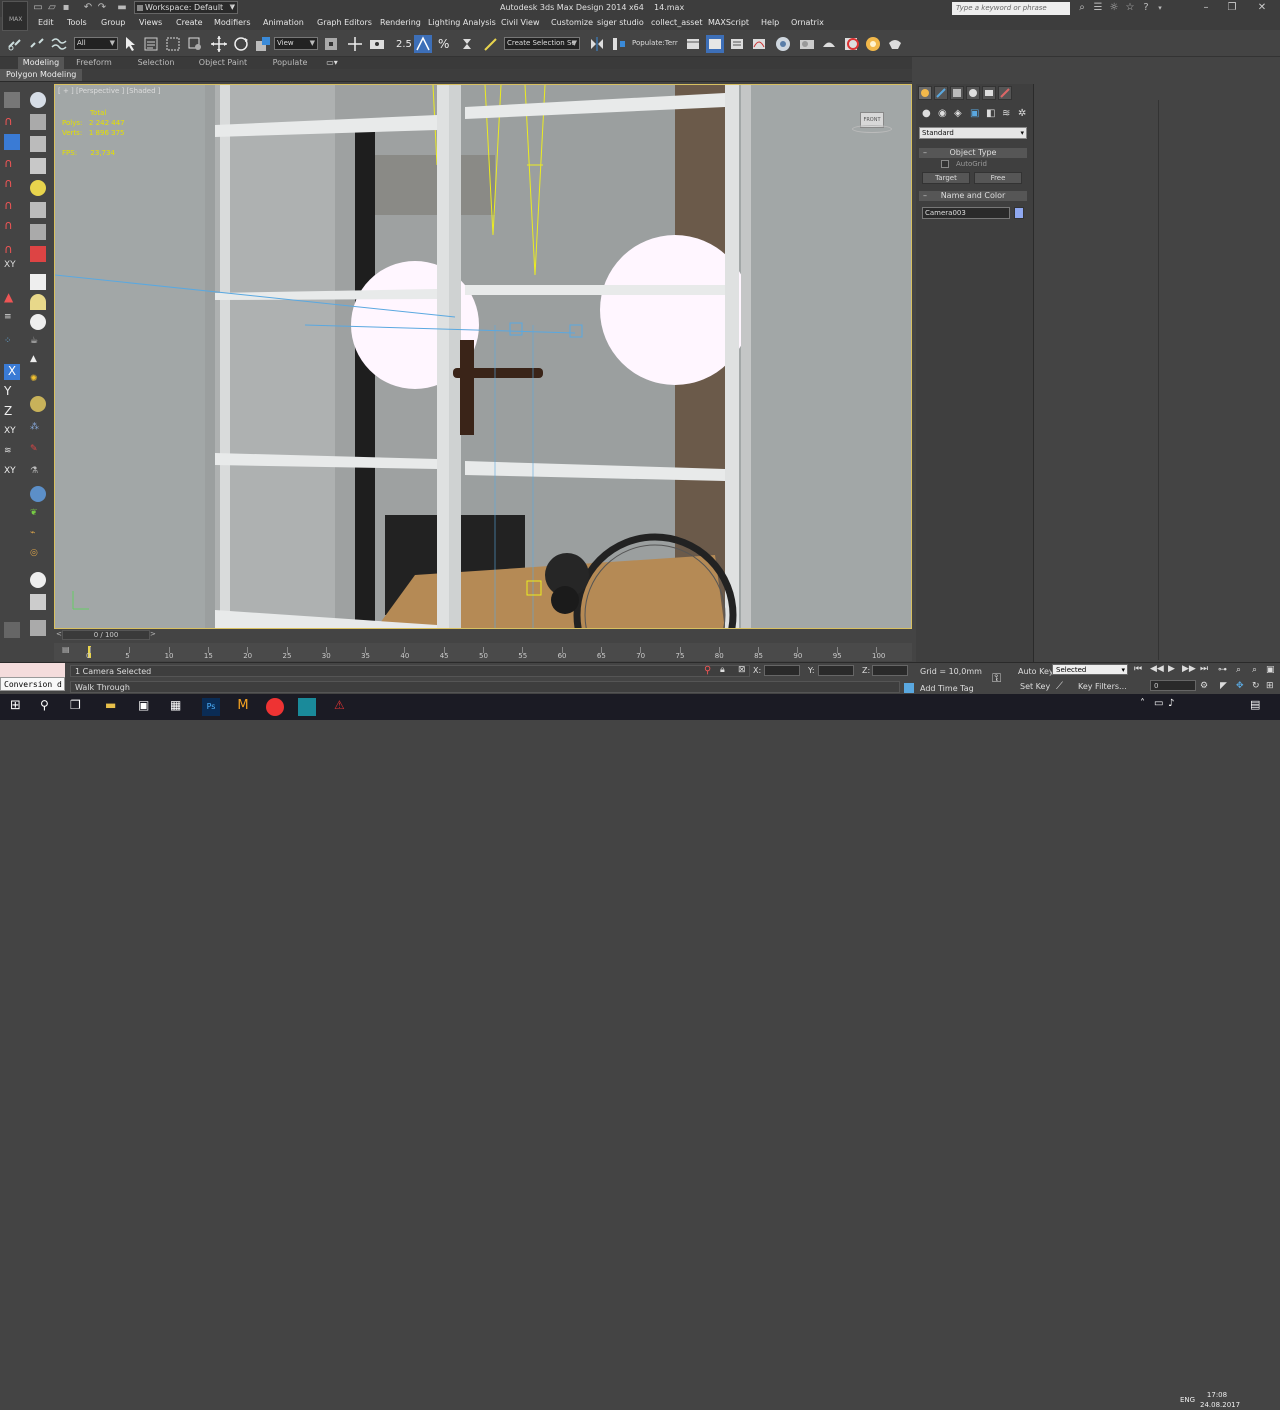 This screenshot has height=1410, width=1280. Describe the element at coordinates (12, 142) in the screenshot. I see `selected-tool-icon` at that location.